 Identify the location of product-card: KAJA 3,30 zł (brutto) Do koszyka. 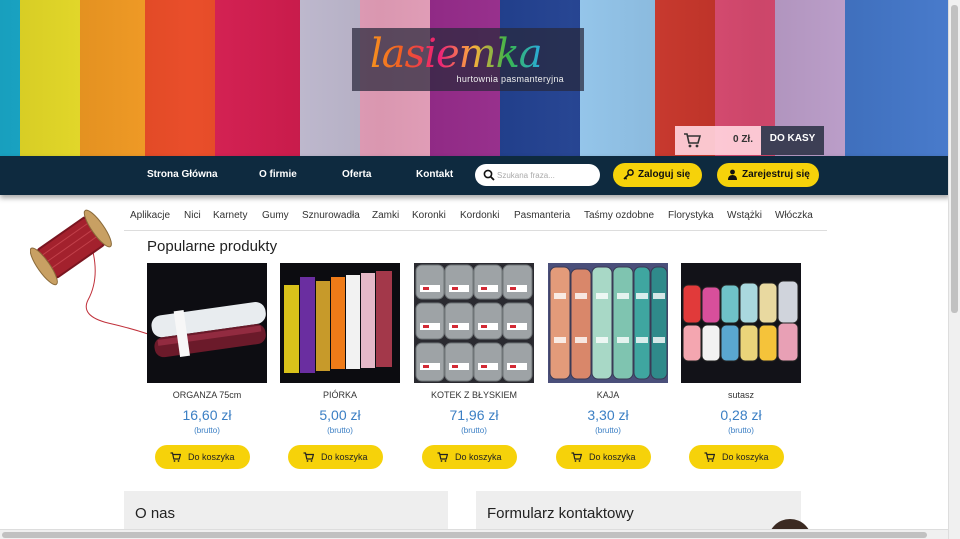
(608, 368).